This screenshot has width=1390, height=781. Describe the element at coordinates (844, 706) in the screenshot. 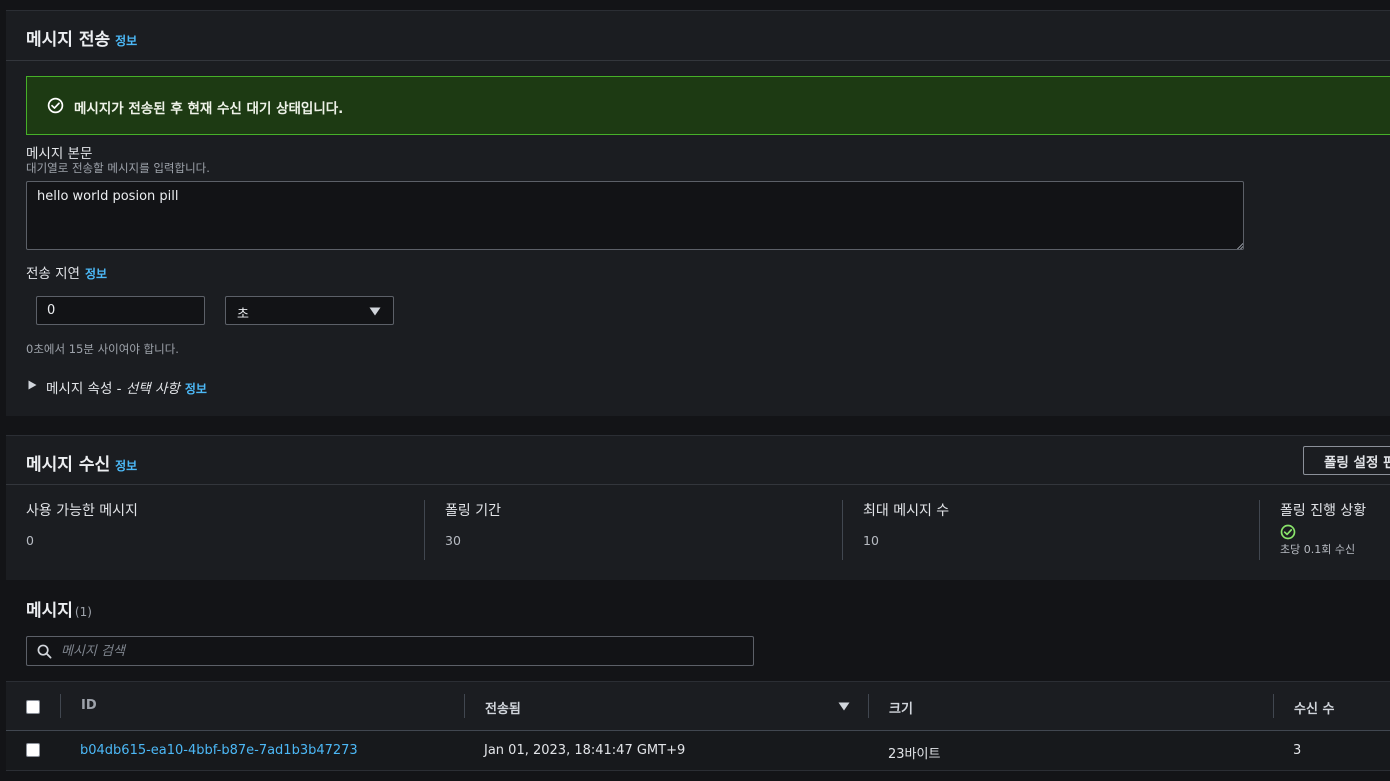

I see `sort-descending-icon` at that location.